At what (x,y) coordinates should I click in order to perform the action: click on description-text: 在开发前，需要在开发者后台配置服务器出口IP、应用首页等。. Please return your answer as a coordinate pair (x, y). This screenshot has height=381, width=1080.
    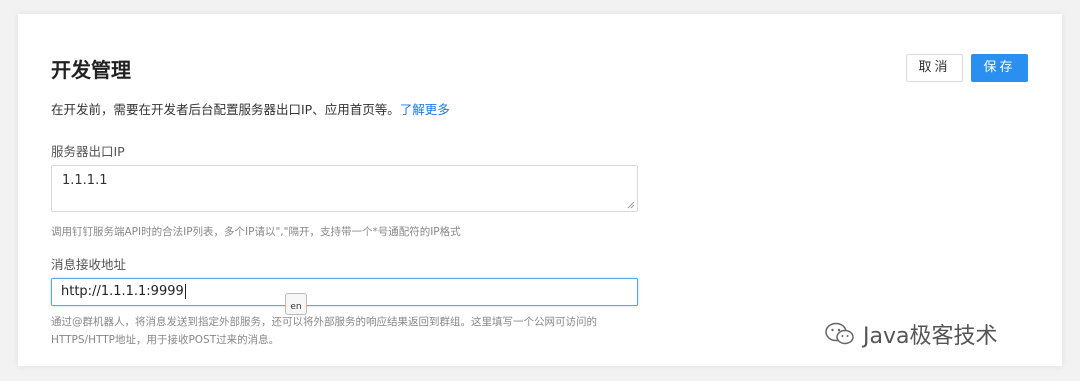
    Looking at the image, I should click on (225, 109).